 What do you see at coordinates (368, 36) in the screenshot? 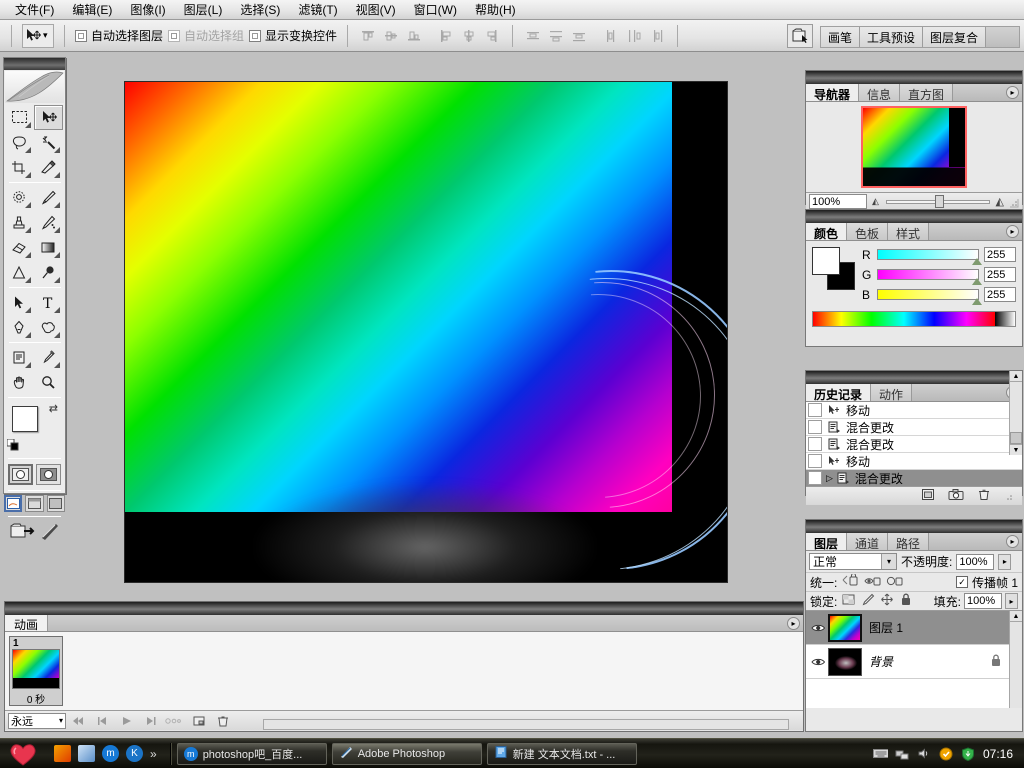
I see `align-top-edges-icon` at bounding box center [368, 36].